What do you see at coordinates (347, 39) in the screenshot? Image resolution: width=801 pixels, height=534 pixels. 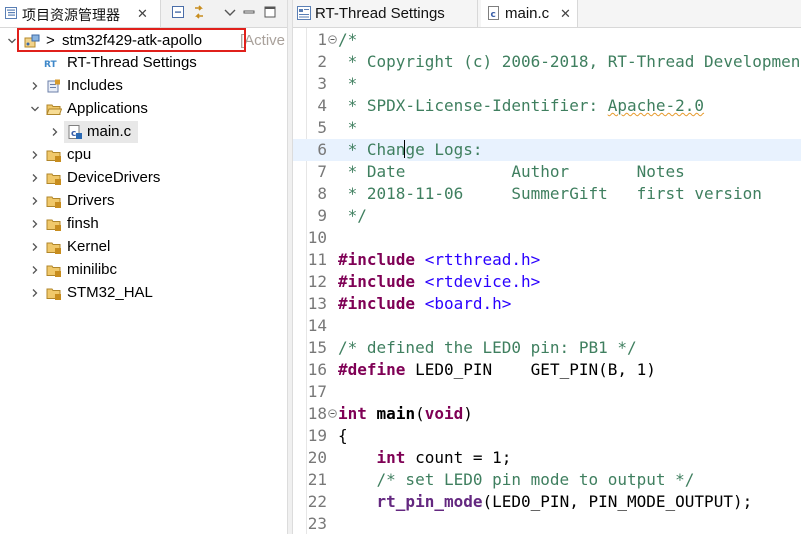 I see `code-text: /*` at bounding box center [347, 39].